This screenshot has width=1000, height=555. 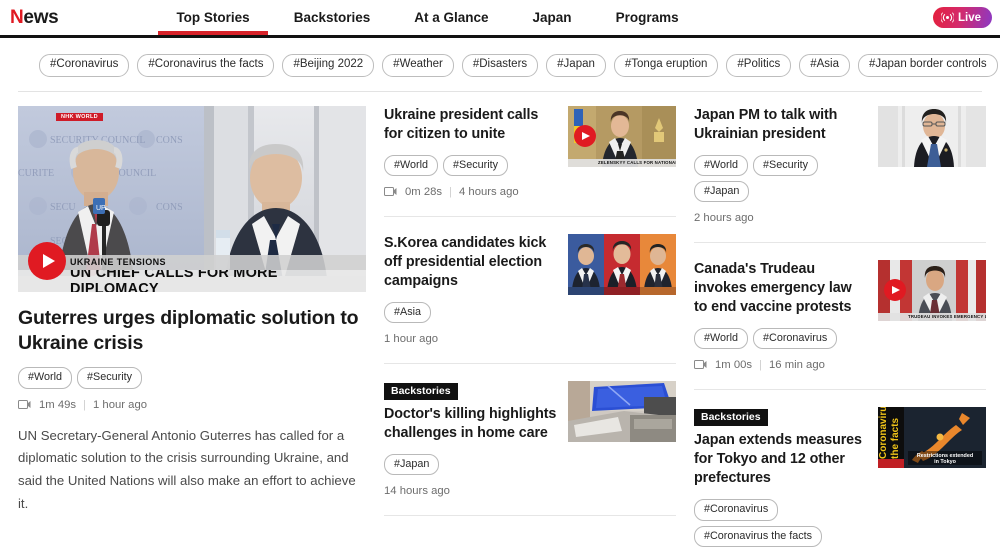 I want to click on article-thumbnail-image, so click(x=932, y=136).